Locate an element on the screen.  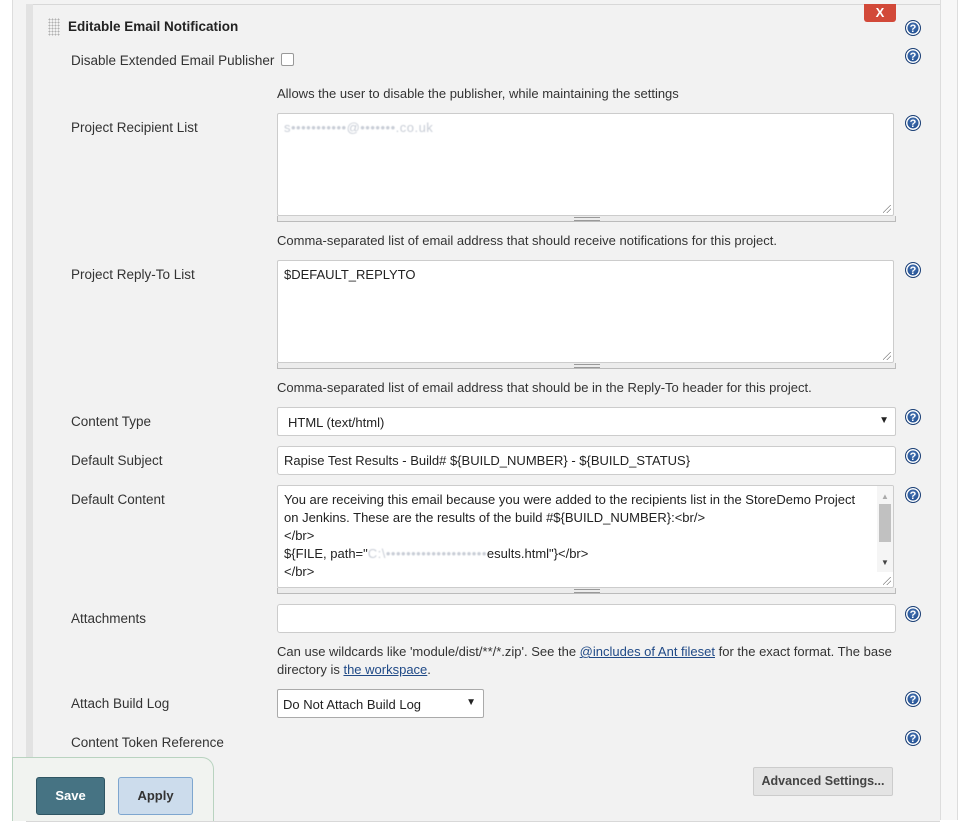
section-title: Editable Email Notification is located at coordinates (153, 26).